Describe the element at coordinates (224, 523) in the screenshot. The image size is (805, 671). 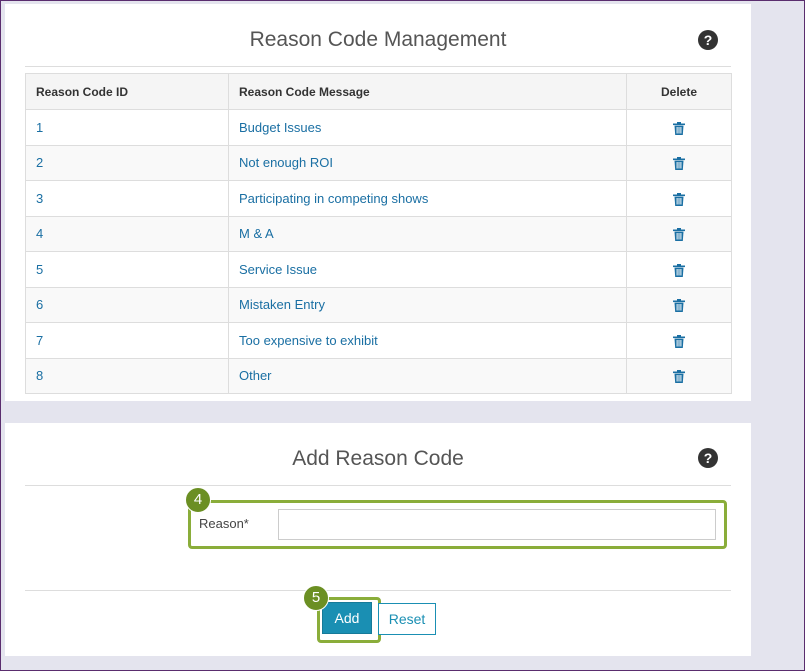
I see `reason-label: Reason*` at that location.